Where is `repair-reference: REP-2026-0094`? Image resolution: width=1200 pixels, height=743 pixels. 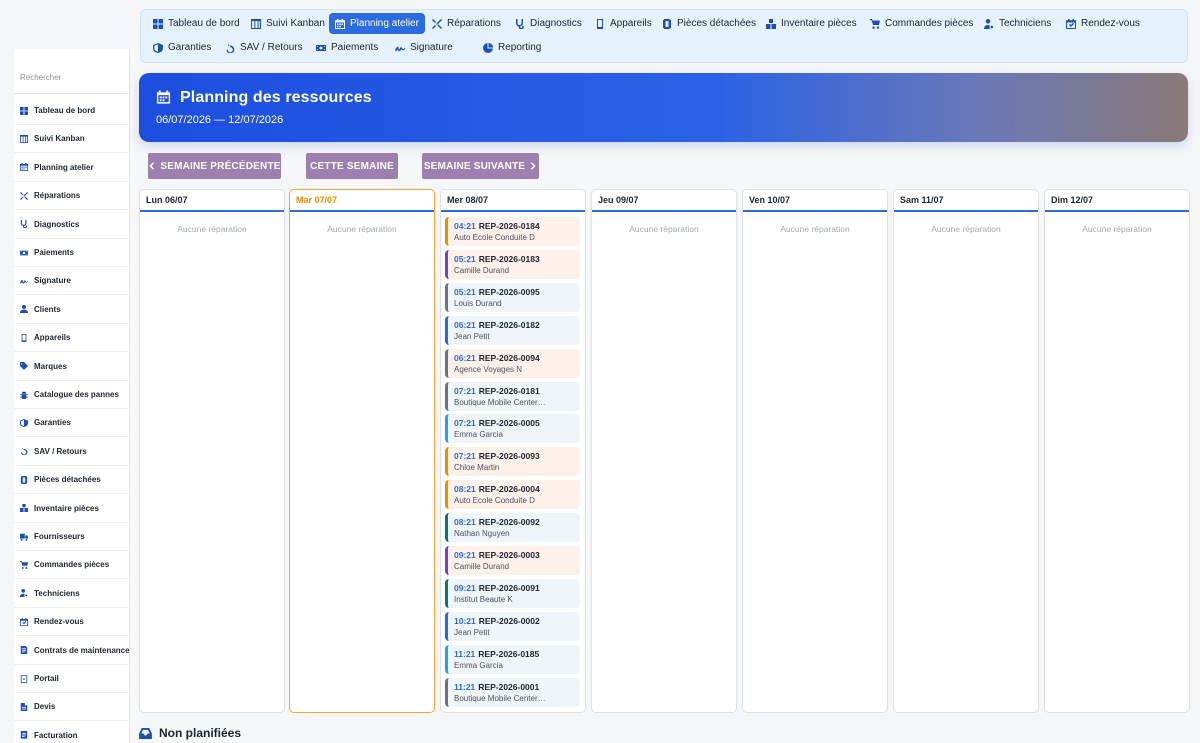 repair-reference: REP-2026-0094 is located at coordinates (509, 357).